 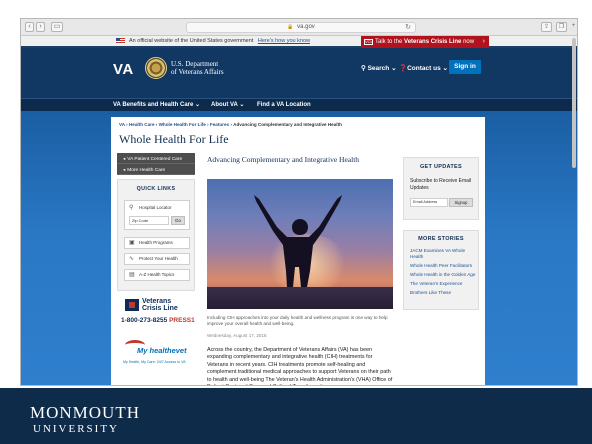 What do you see at coordinates (574, 103) in the screenshot?
I see `page-scrollbar` at bounding box center [574, 103].